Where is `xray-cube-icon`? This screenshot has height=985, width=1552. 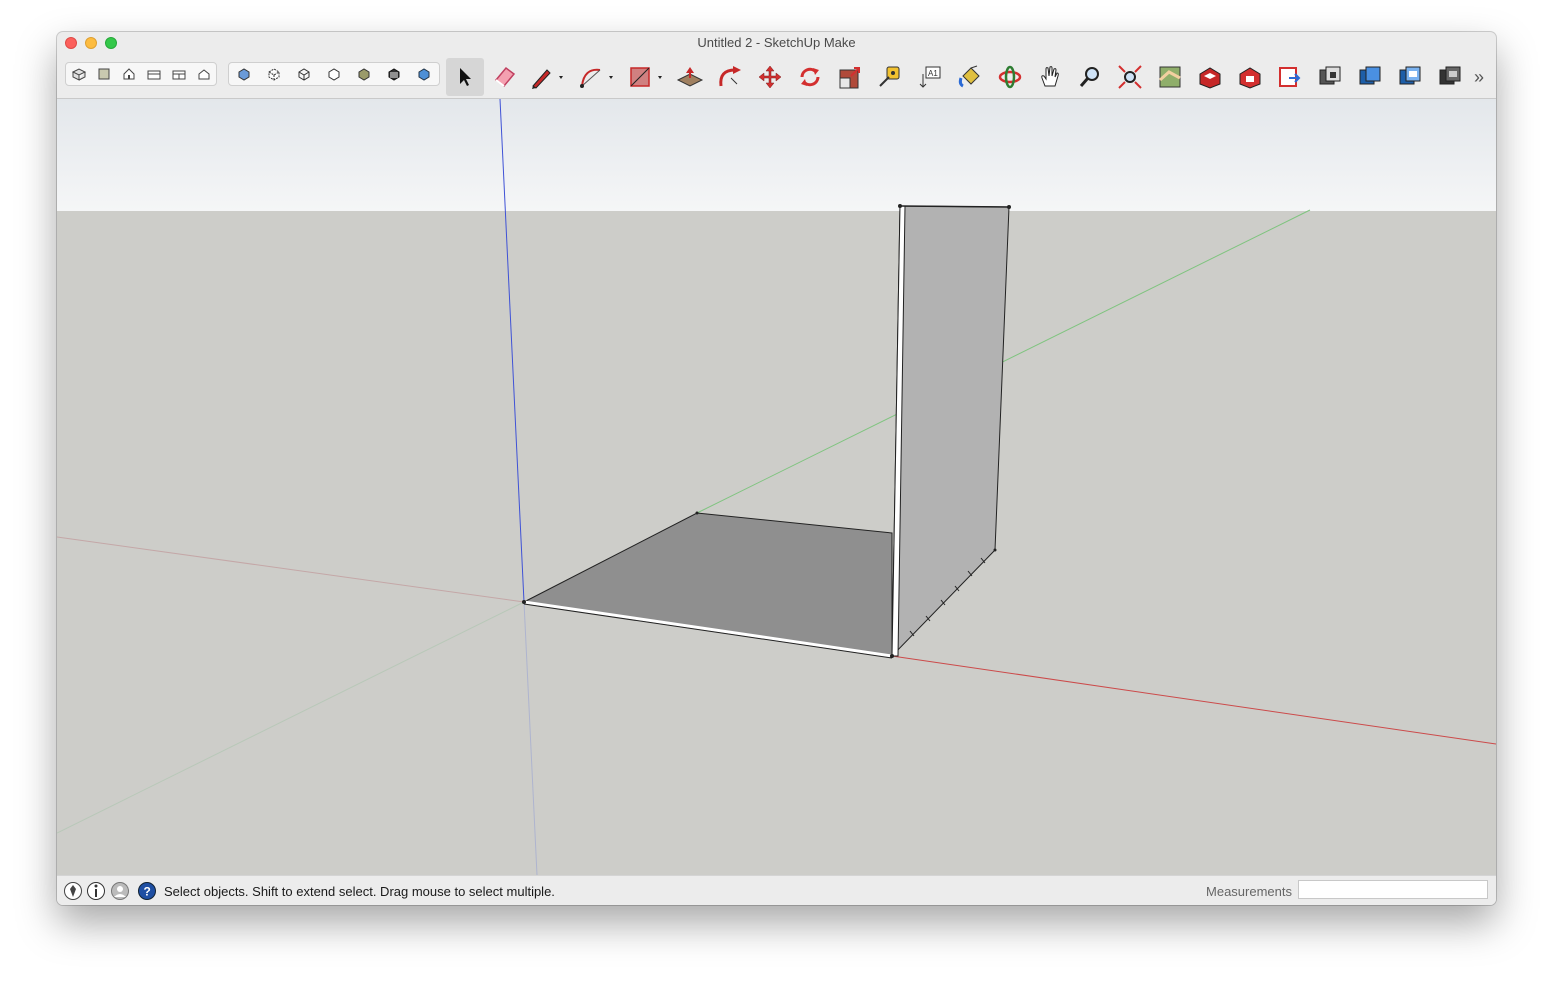
xray-cube-icon is located at coordinates (244, 74).